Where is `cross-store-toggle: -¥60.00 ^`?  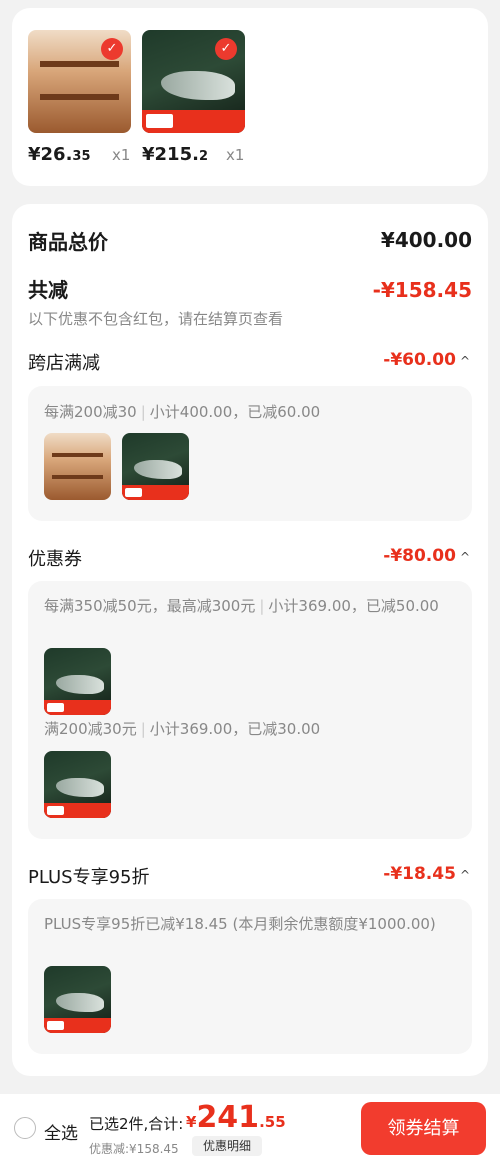 cross-store-toggle: -¥60.00 ^ is located at coordinates (426, 360).